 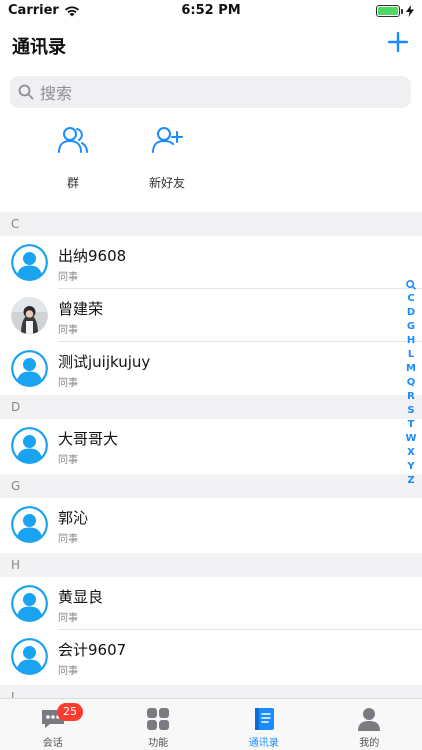 What do you see at coordinates (410, 439) in the screenshot?
I see `index-letter: W` at bounding box center [410, 439].